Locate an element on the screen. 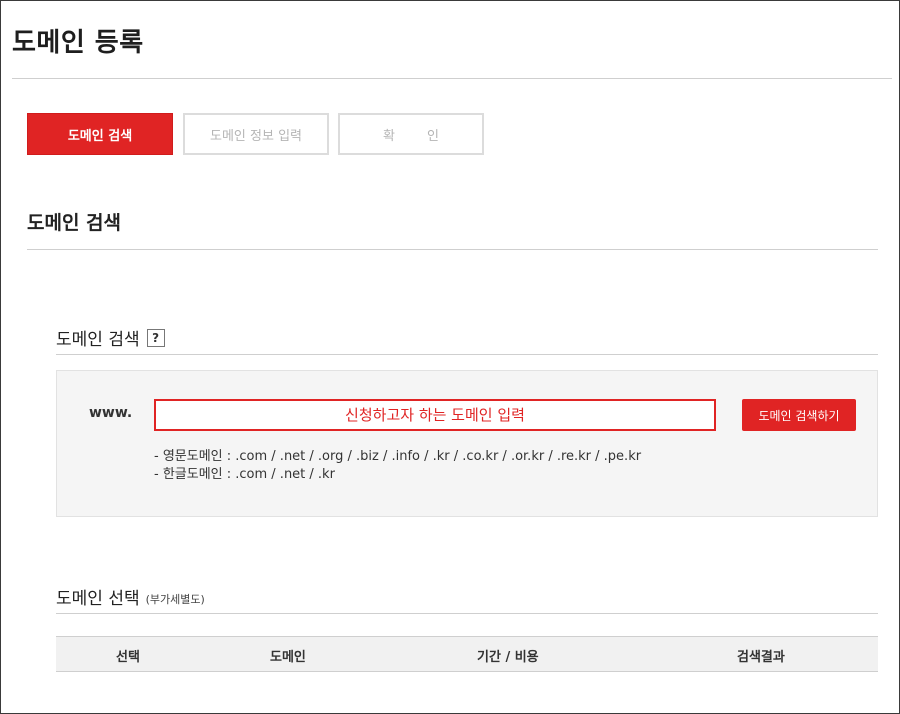 Image resolution: width=900 pixels, height=714 pixels. selection-subtitle: 도메인 선택 (부가세별도) is located at coordinates (130, 596).